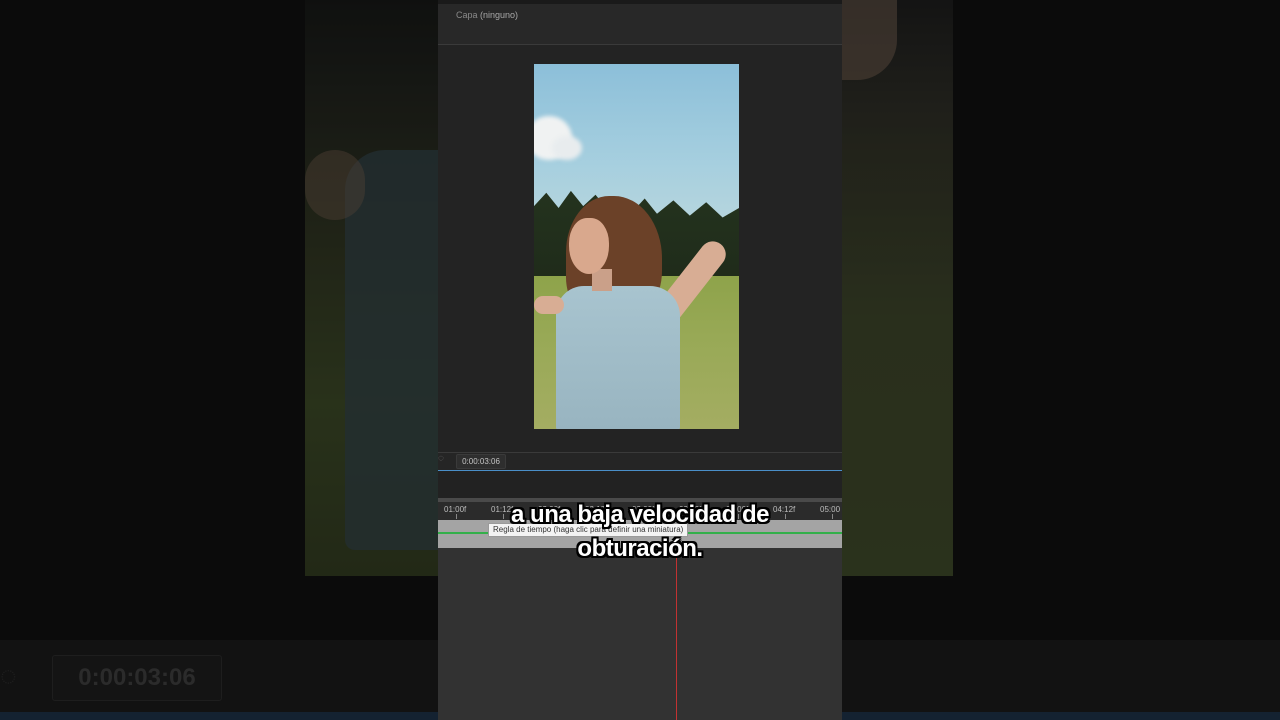  What do you see at coordinates (640, 484) in the screenshot?
I see `timeline-header-gap` at bounding box center [640, 484].